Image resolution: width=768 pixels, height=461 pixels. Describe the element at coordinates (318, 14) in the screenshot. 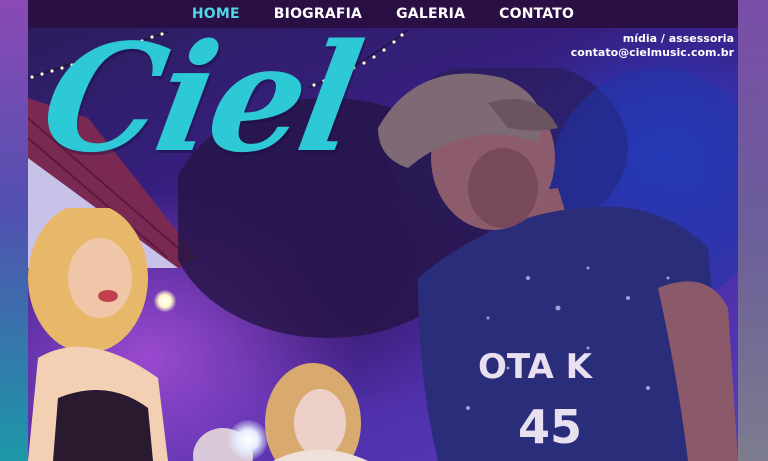

I see `nav-biografia: BIOGRAFIA` at that location.